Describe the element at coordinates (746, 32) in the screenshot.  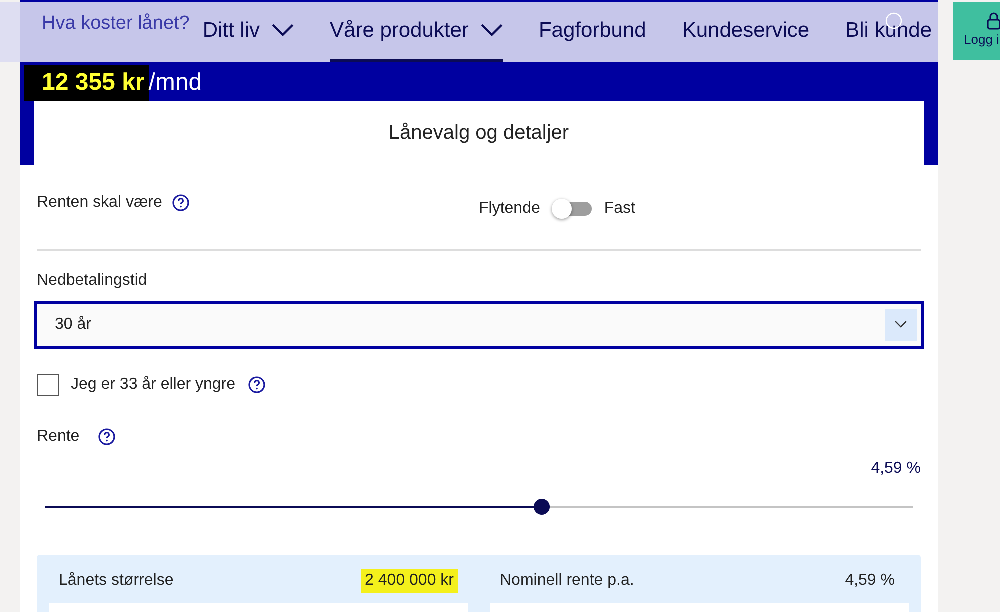
I see `nav-tab: Kundeservice` at that location.